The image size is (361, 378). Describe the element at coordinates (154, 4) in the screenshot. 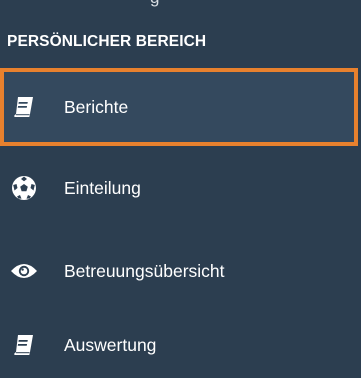

I see `cut-off-header-text: g` at that location.